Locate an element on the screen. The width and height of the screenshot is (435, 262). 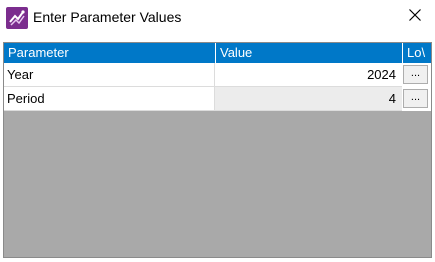
parameter-value-cell: 2024 is located at coordinates (308, 75).